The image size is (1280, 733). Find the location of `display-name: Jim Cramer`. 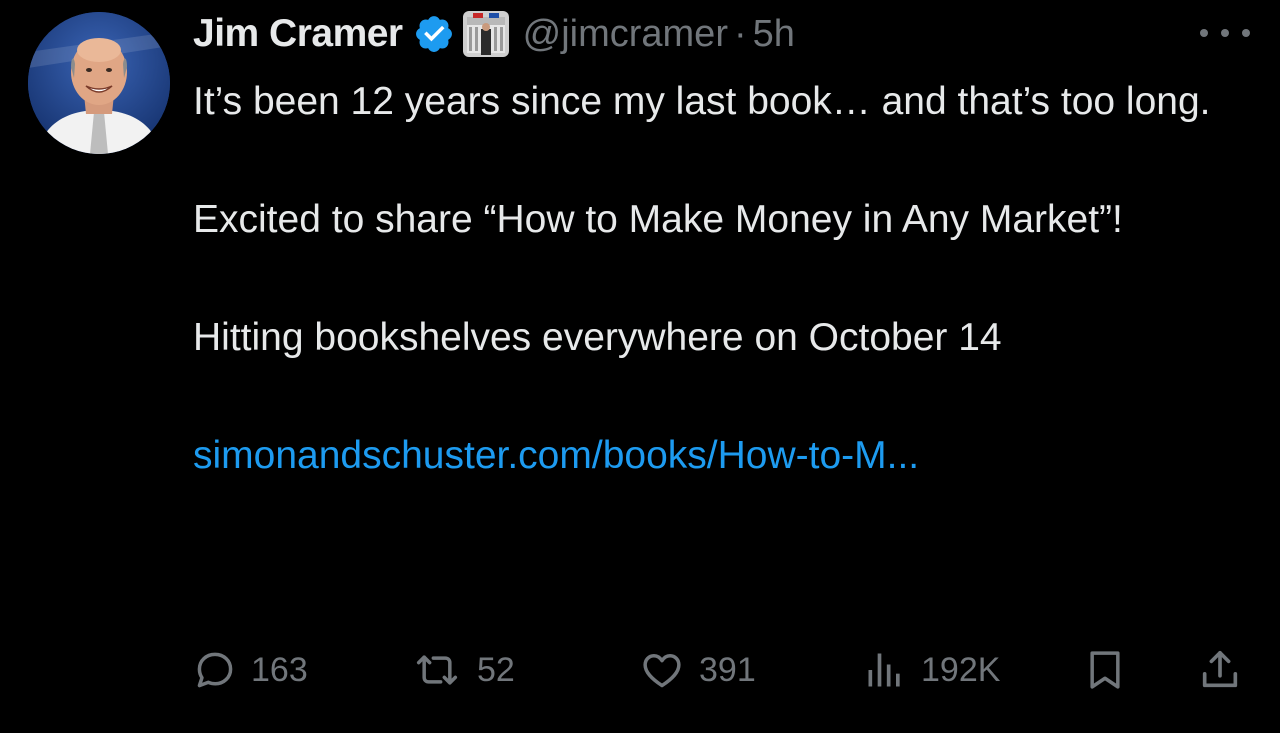

display-name: Jim Cramer is located at coordinates (298, 34).